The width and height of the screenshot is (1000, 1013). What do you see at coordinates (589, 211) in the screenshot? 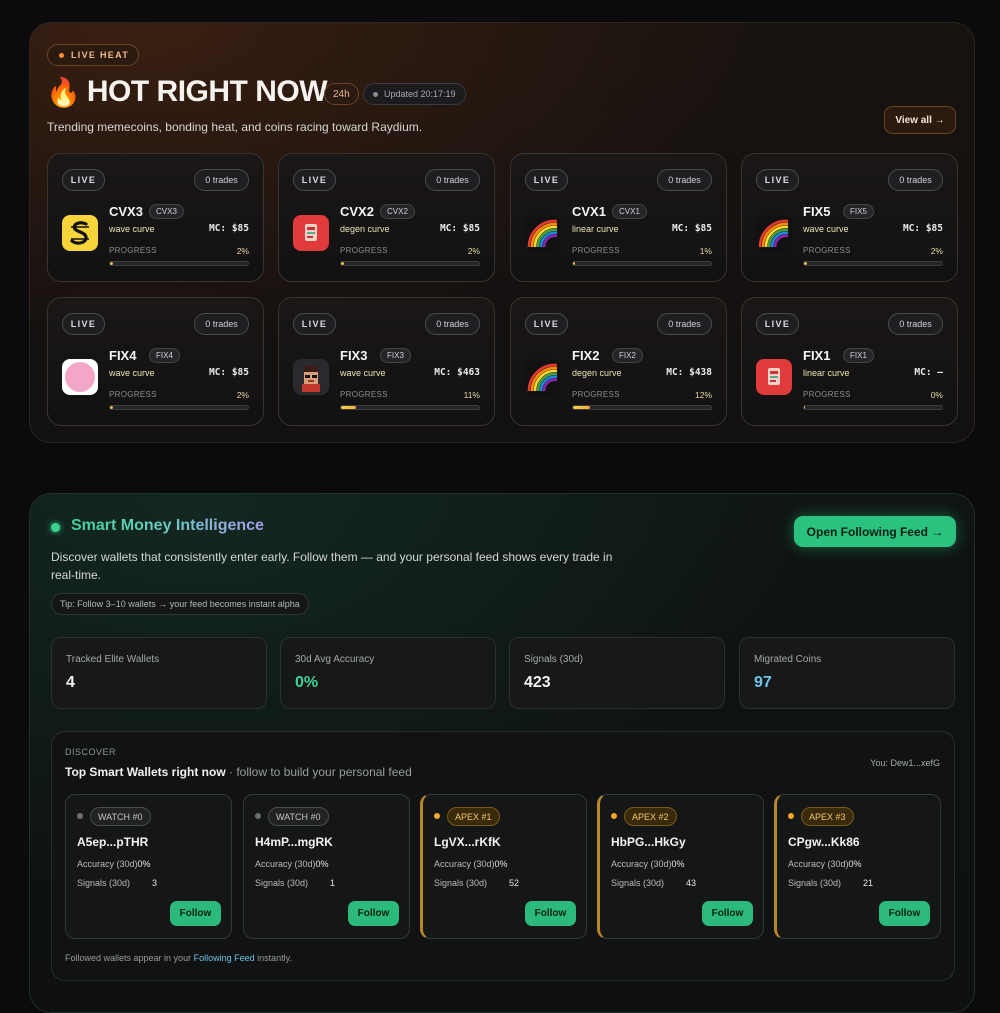
I see `coin-name: CVX1` at bounding box center [589, 211].